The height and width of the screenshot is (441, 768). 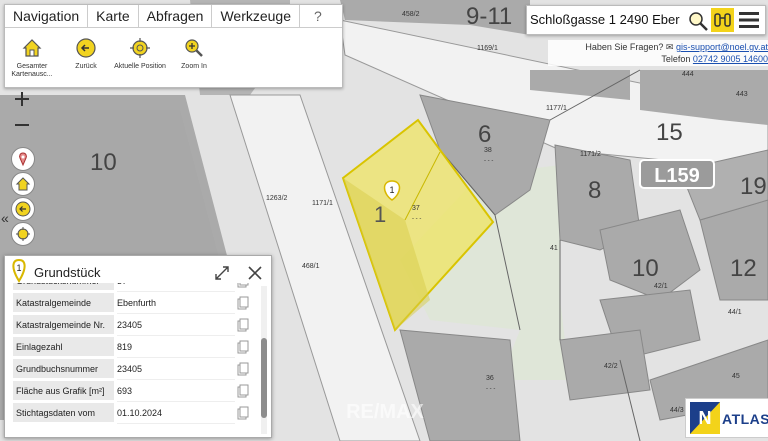 I want to click on parcel-number: 458/2, so click(x=411, y=14).